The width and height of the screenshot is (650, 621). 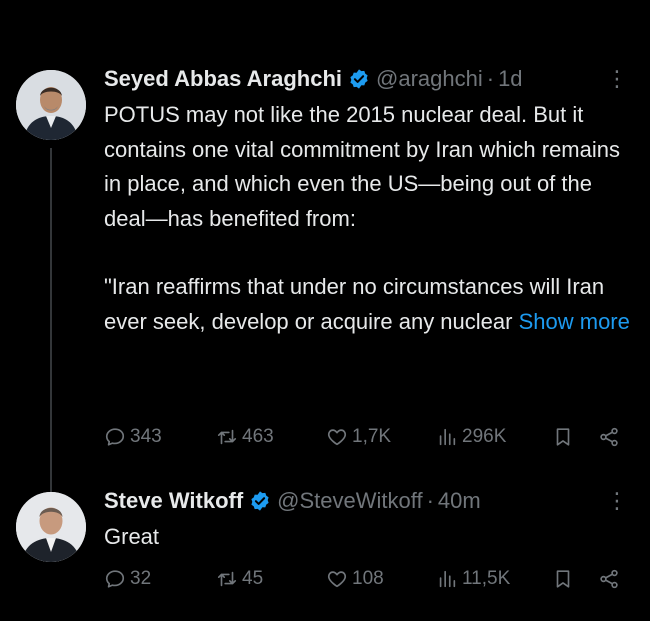 What do you see at coordinates (510, 79) in the screenshot?
I see `timestamp: 1d` at bounding box center [510, 79].